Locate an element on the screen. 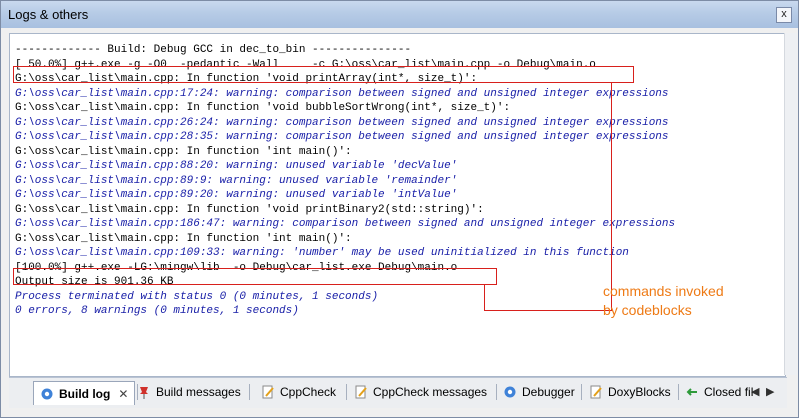 This screenshot has width=799, height=418. tab-closed-files: Closed fil is located at coordinates (719, 392).